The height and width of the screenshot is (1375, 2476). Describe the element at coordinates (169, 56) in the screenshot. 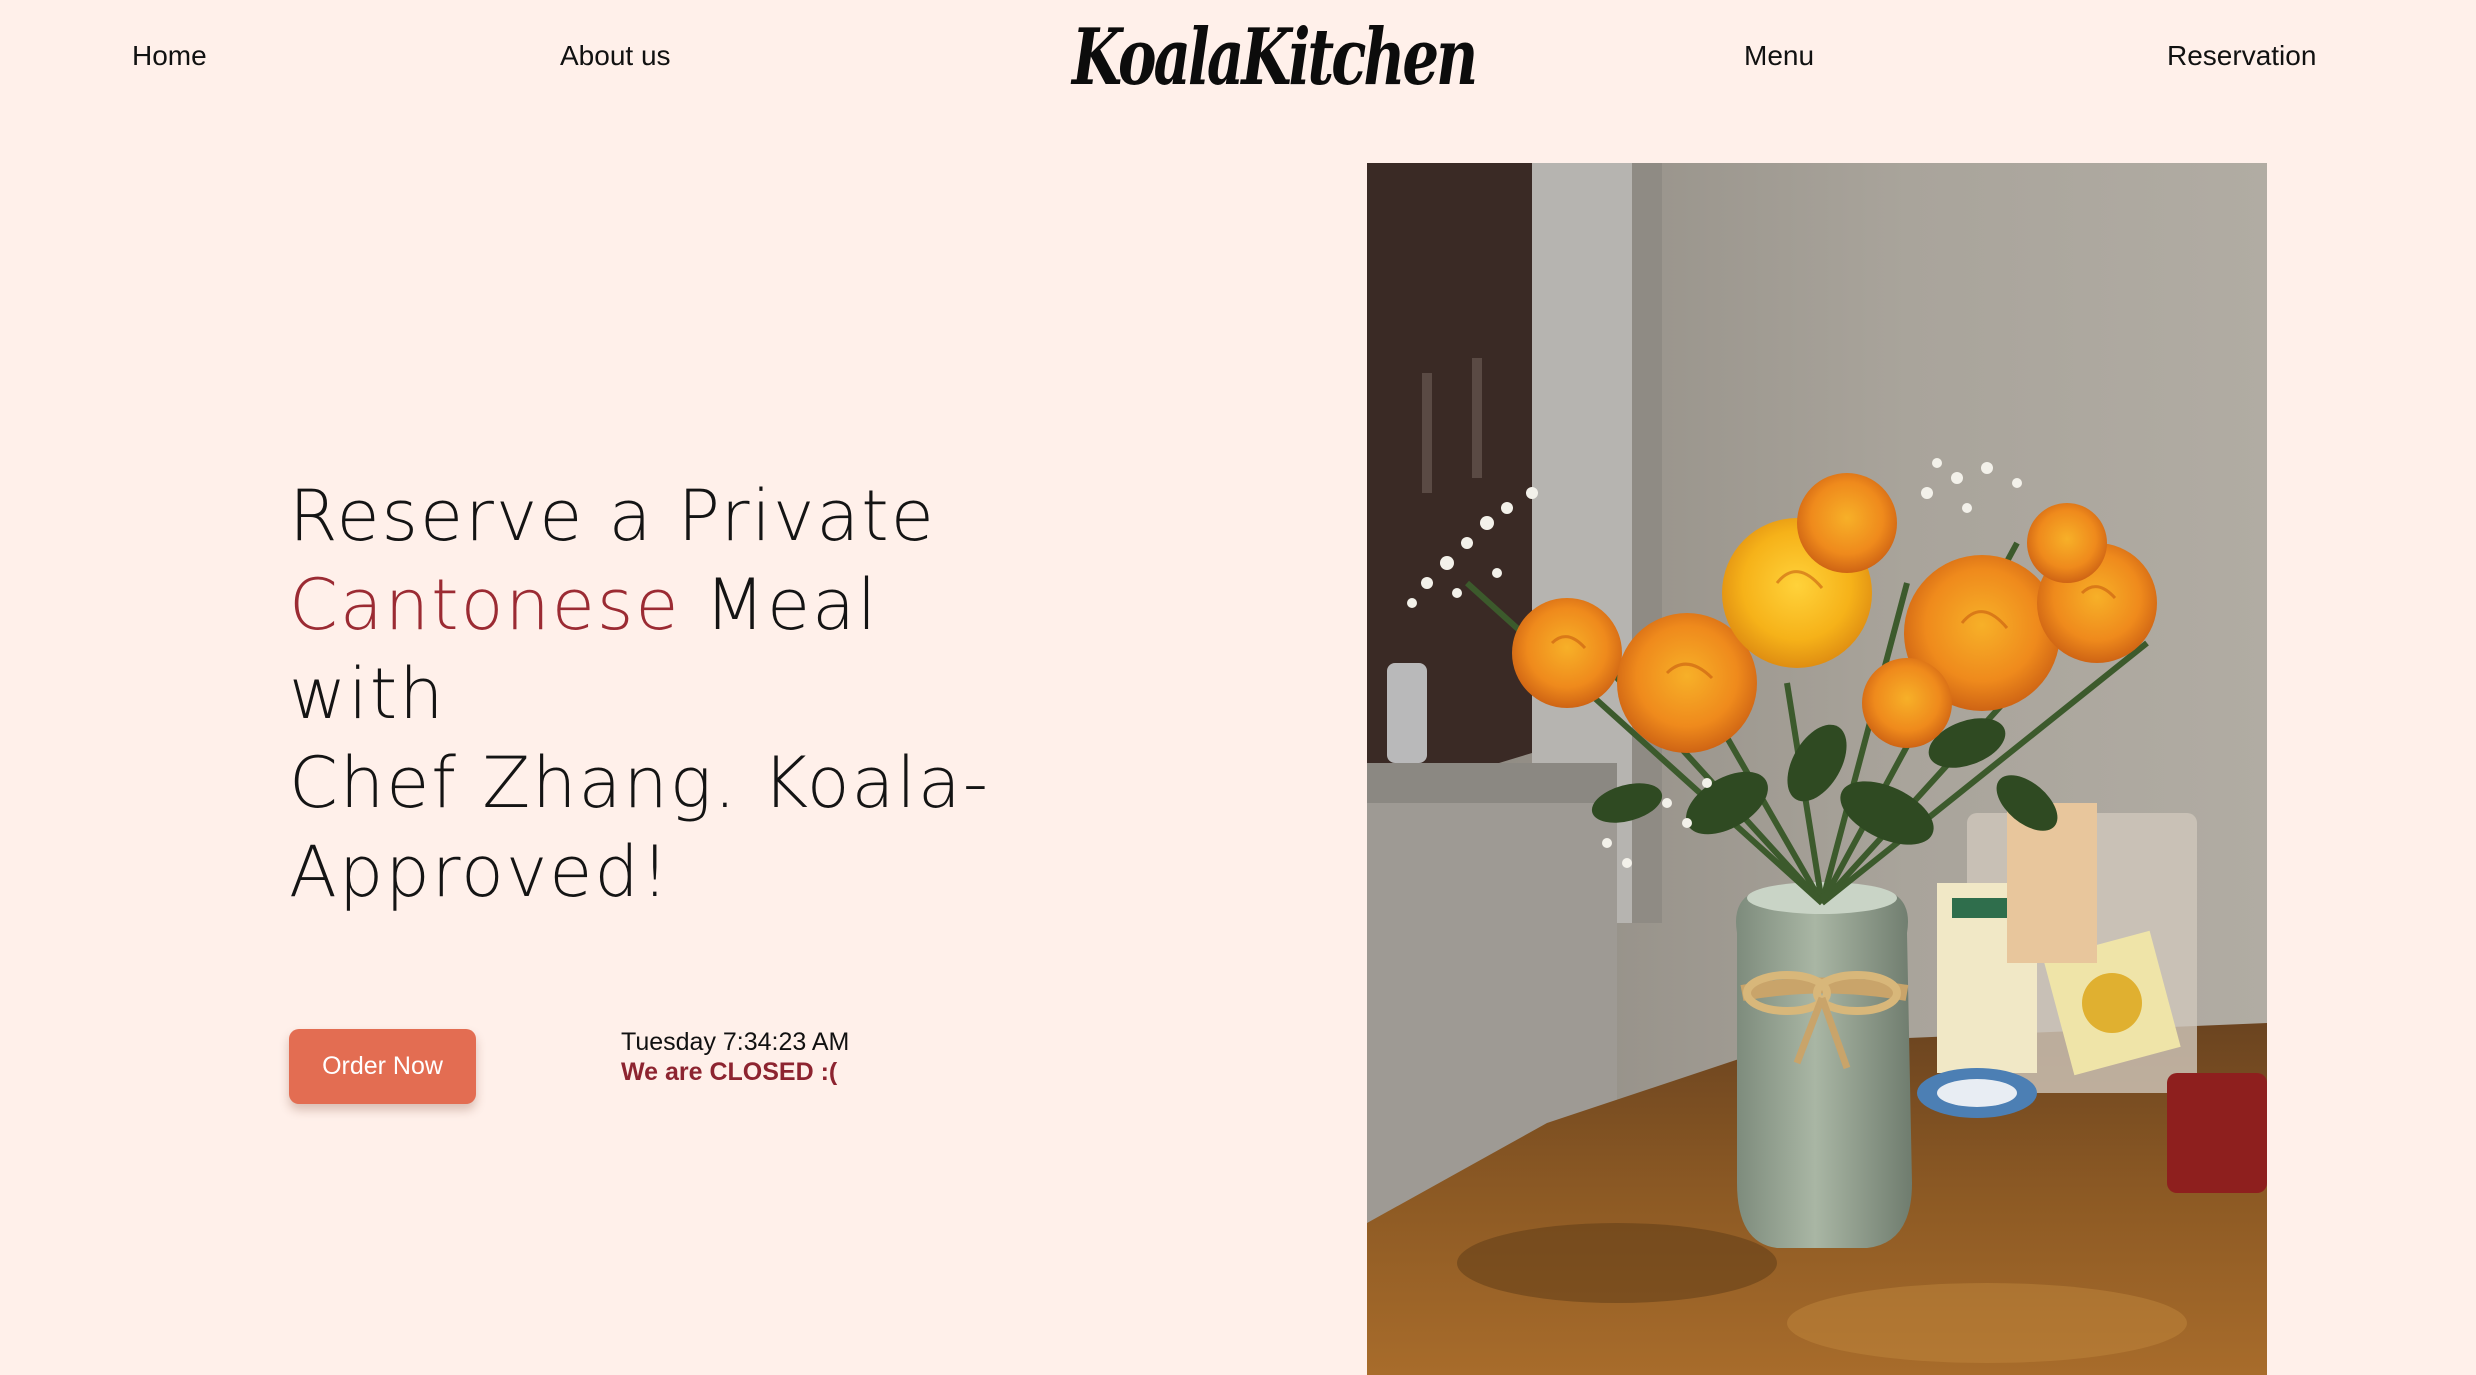

I see `nav-home-link: Home` at that location.